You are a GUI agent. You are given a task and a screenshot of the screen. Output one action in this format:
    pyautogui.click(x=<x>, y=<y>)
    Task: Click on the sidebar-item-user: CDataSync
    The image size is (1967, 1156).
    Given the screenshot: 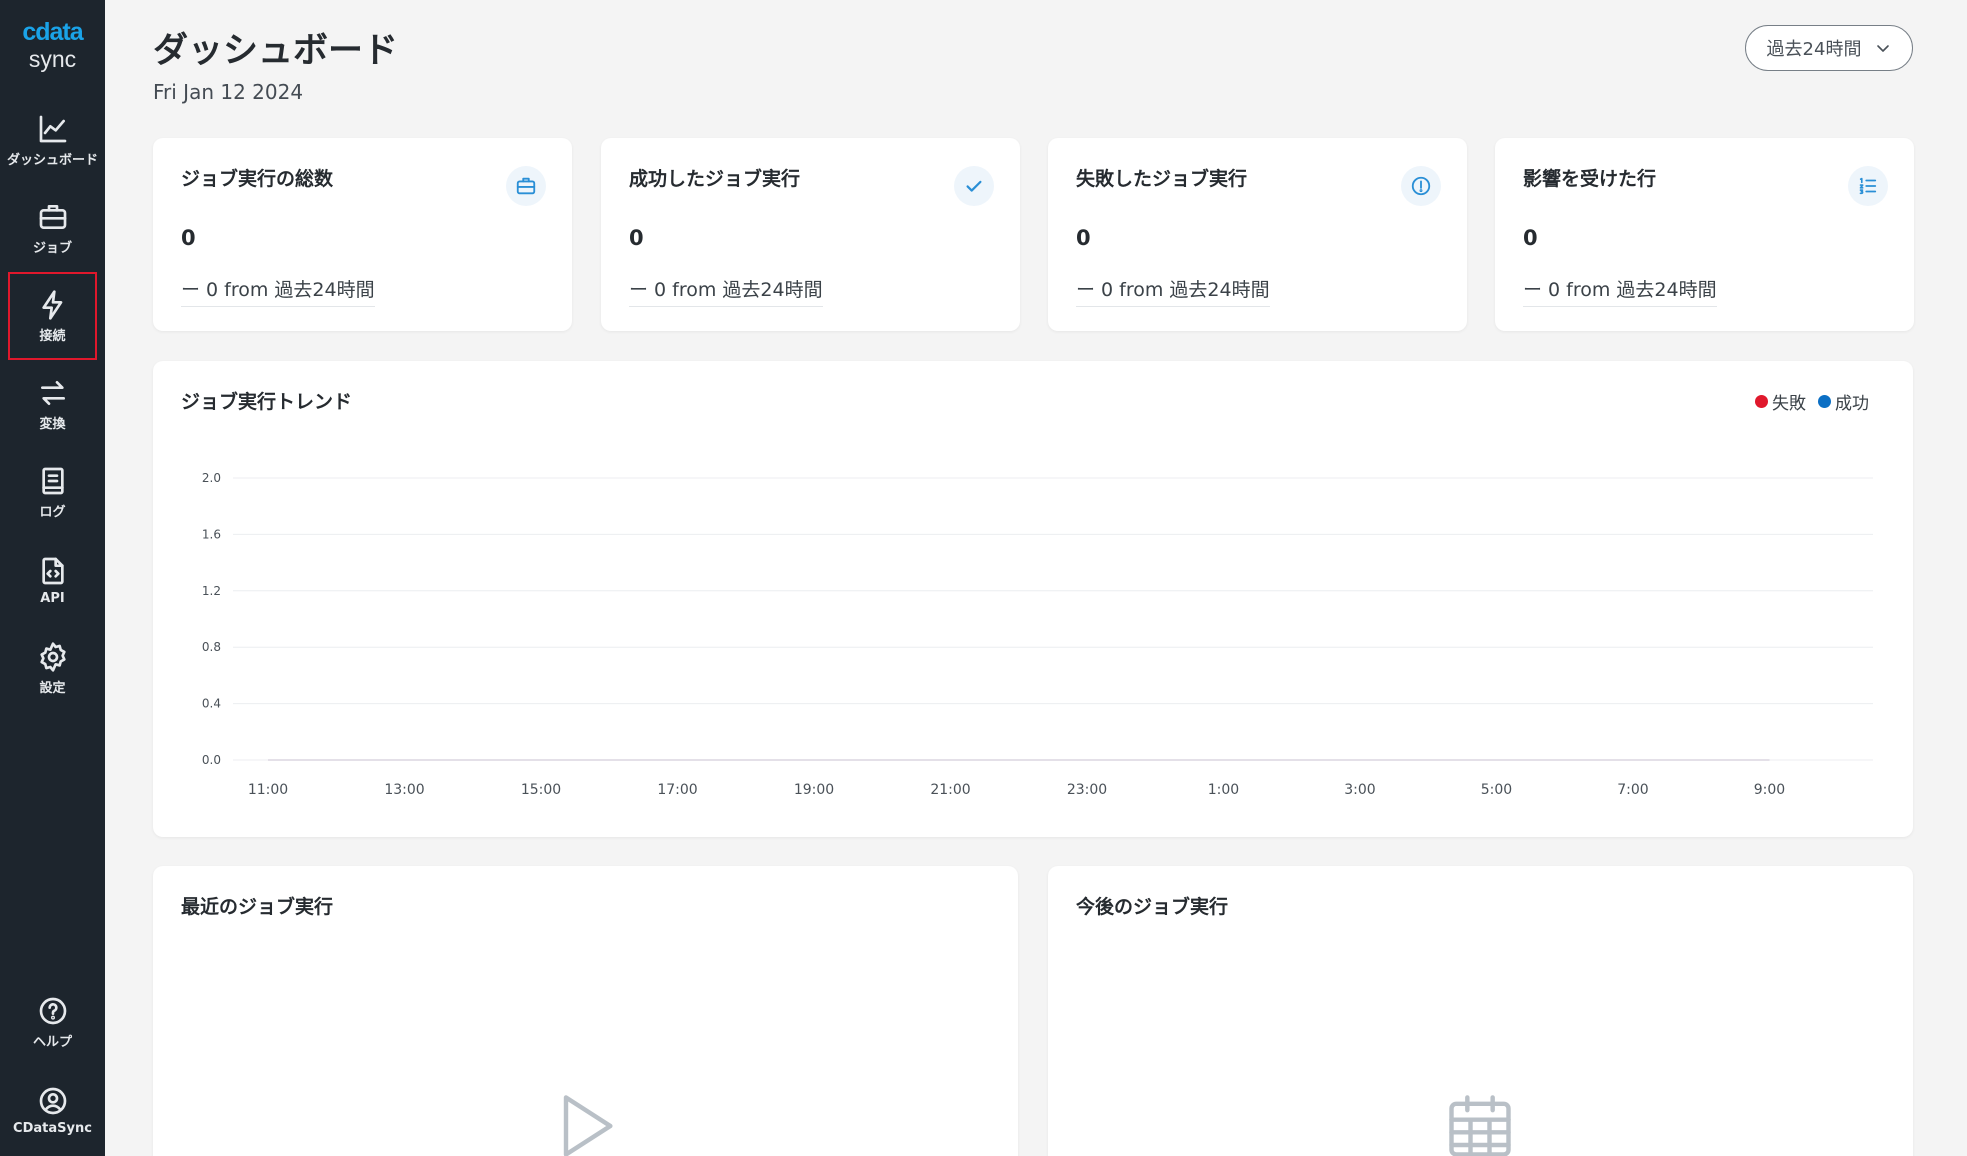 What is the action you would take?
    pyautogui.click(x=52, y=1110)
    